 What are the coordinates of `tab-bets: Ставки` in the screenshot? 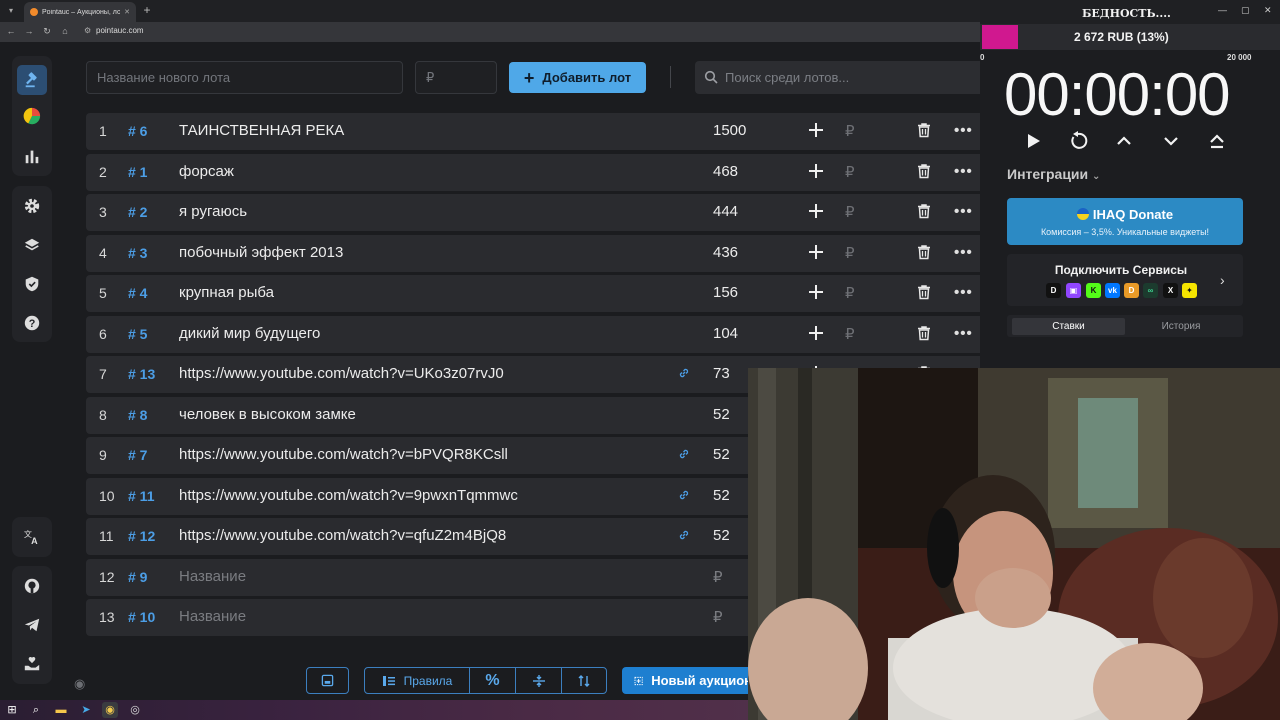 It's located at (1068, 326).